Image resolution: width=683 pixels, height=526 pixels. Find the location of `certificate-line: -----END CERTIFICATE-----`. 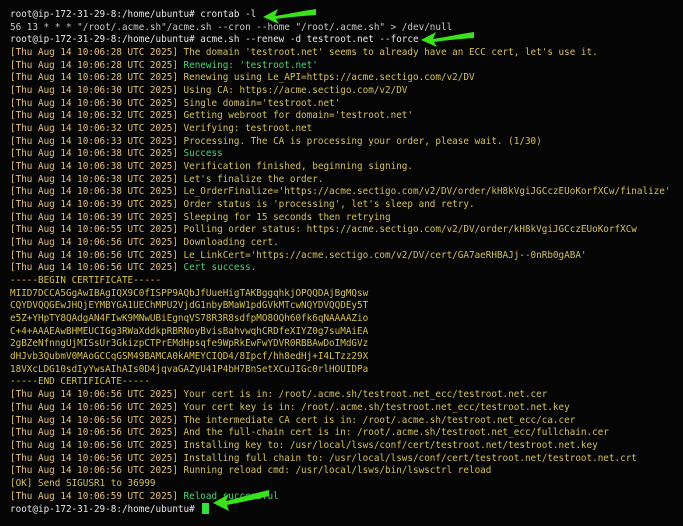

certificate-line: -----END CERTIFICATE----- is located at coordinates (343, 382).